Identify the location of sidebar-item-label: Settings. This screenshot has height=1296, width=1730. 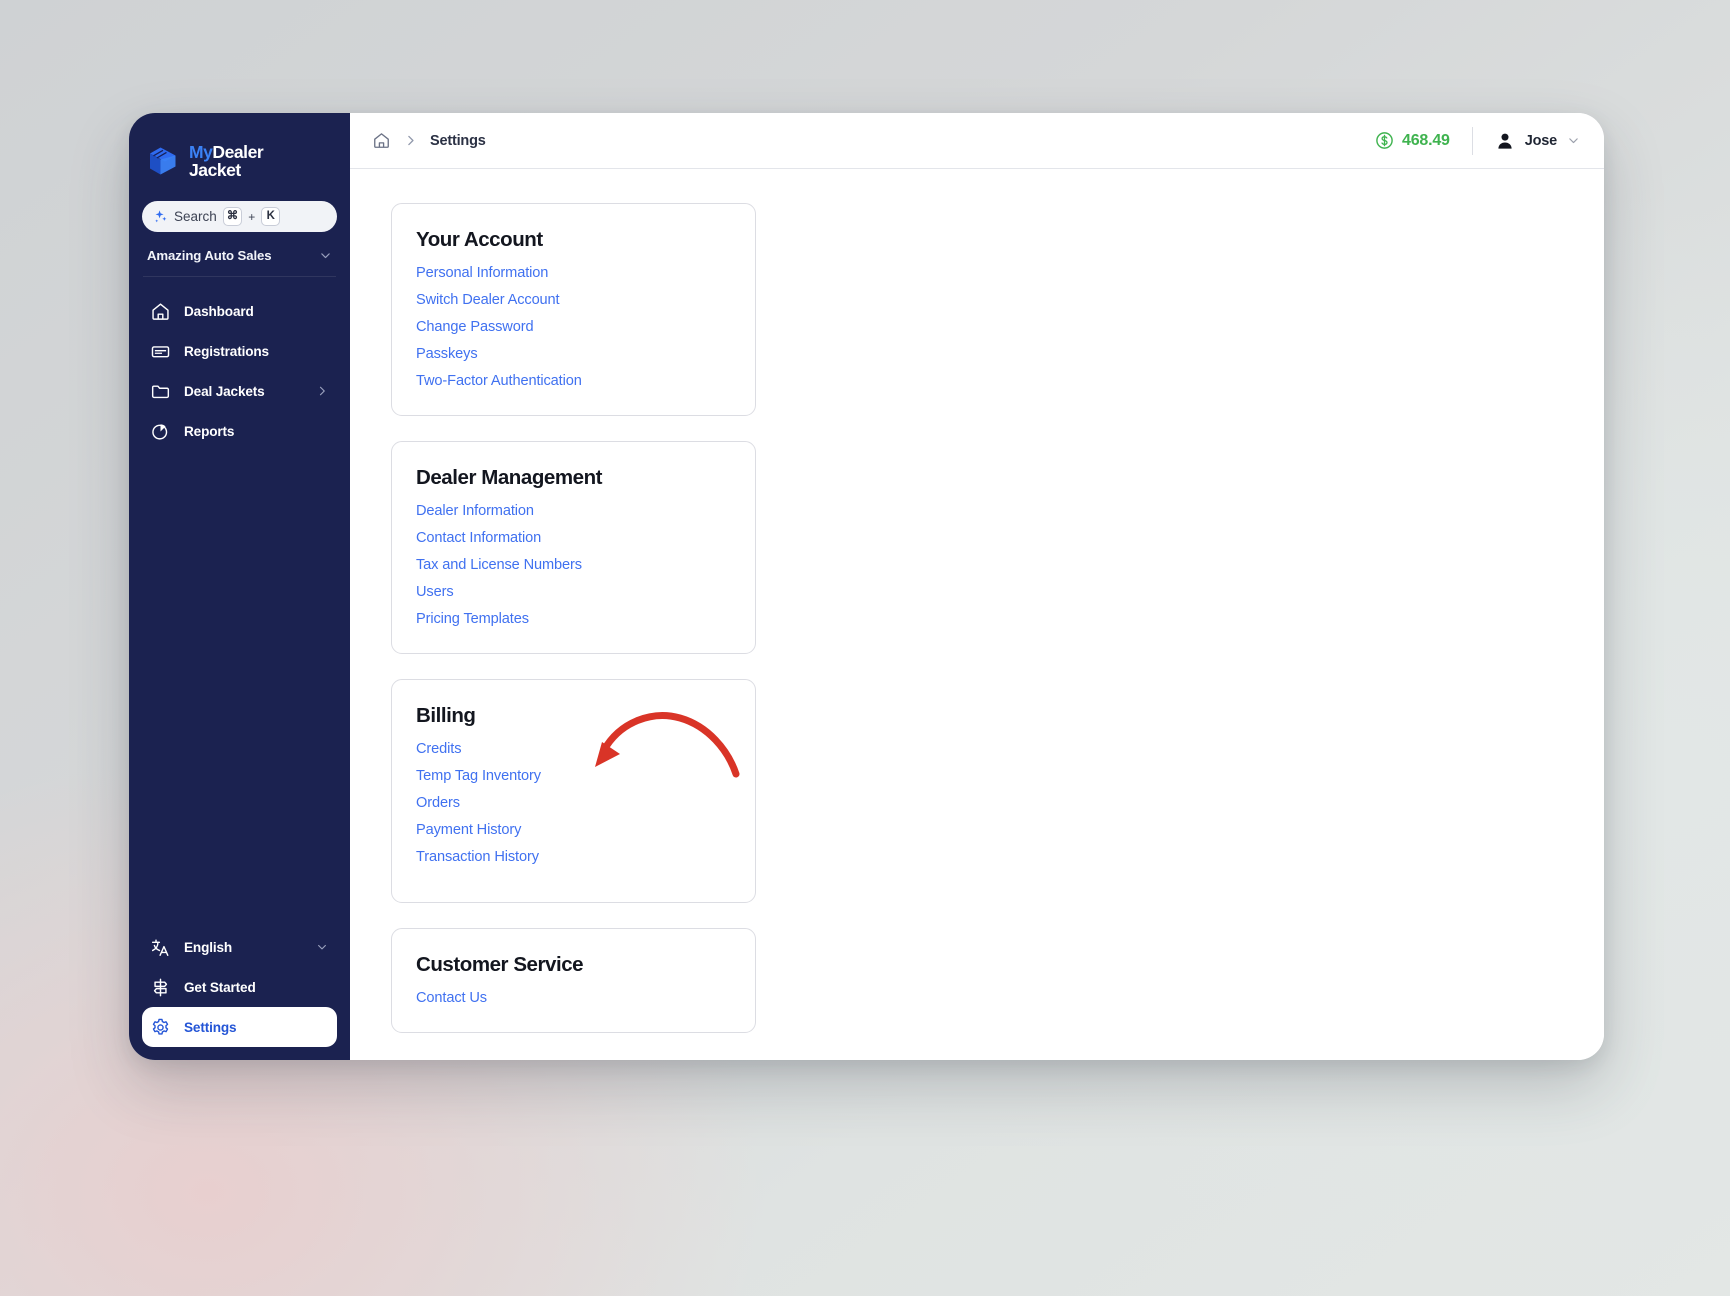
(210, 1027).